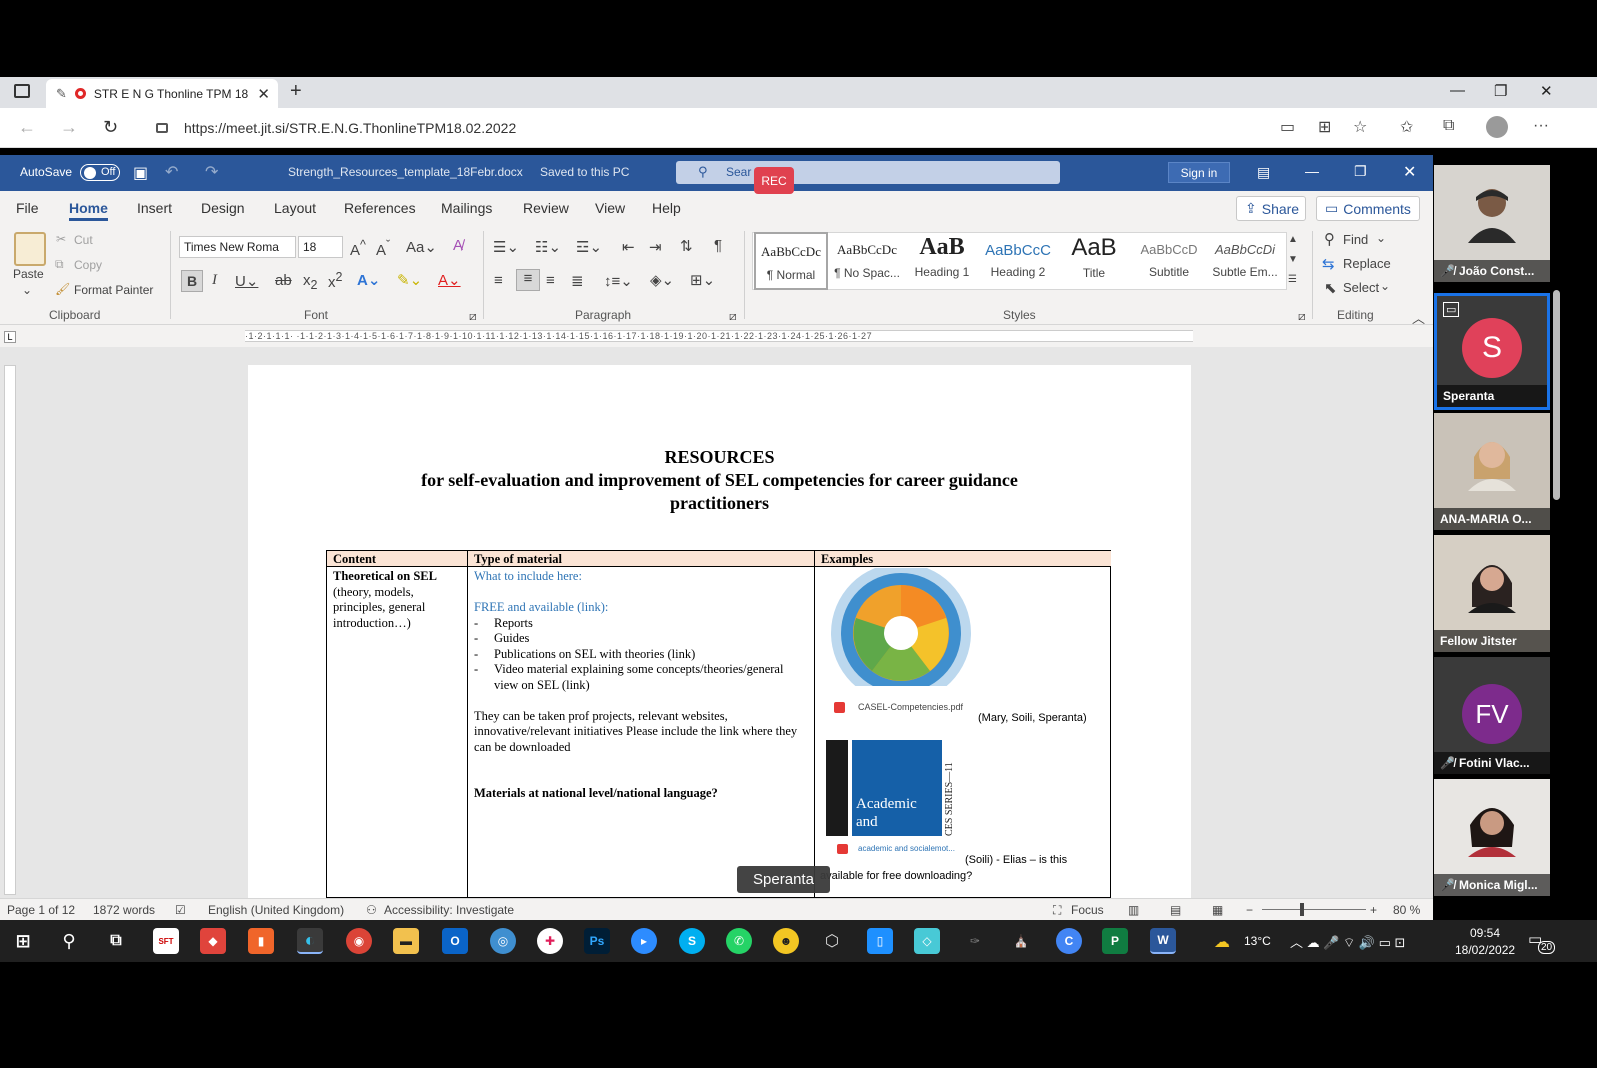  Describe the element at coordinates (1293, 239) in the screenshot. I see `styles-scroll-up-icon: ▲` at that location.